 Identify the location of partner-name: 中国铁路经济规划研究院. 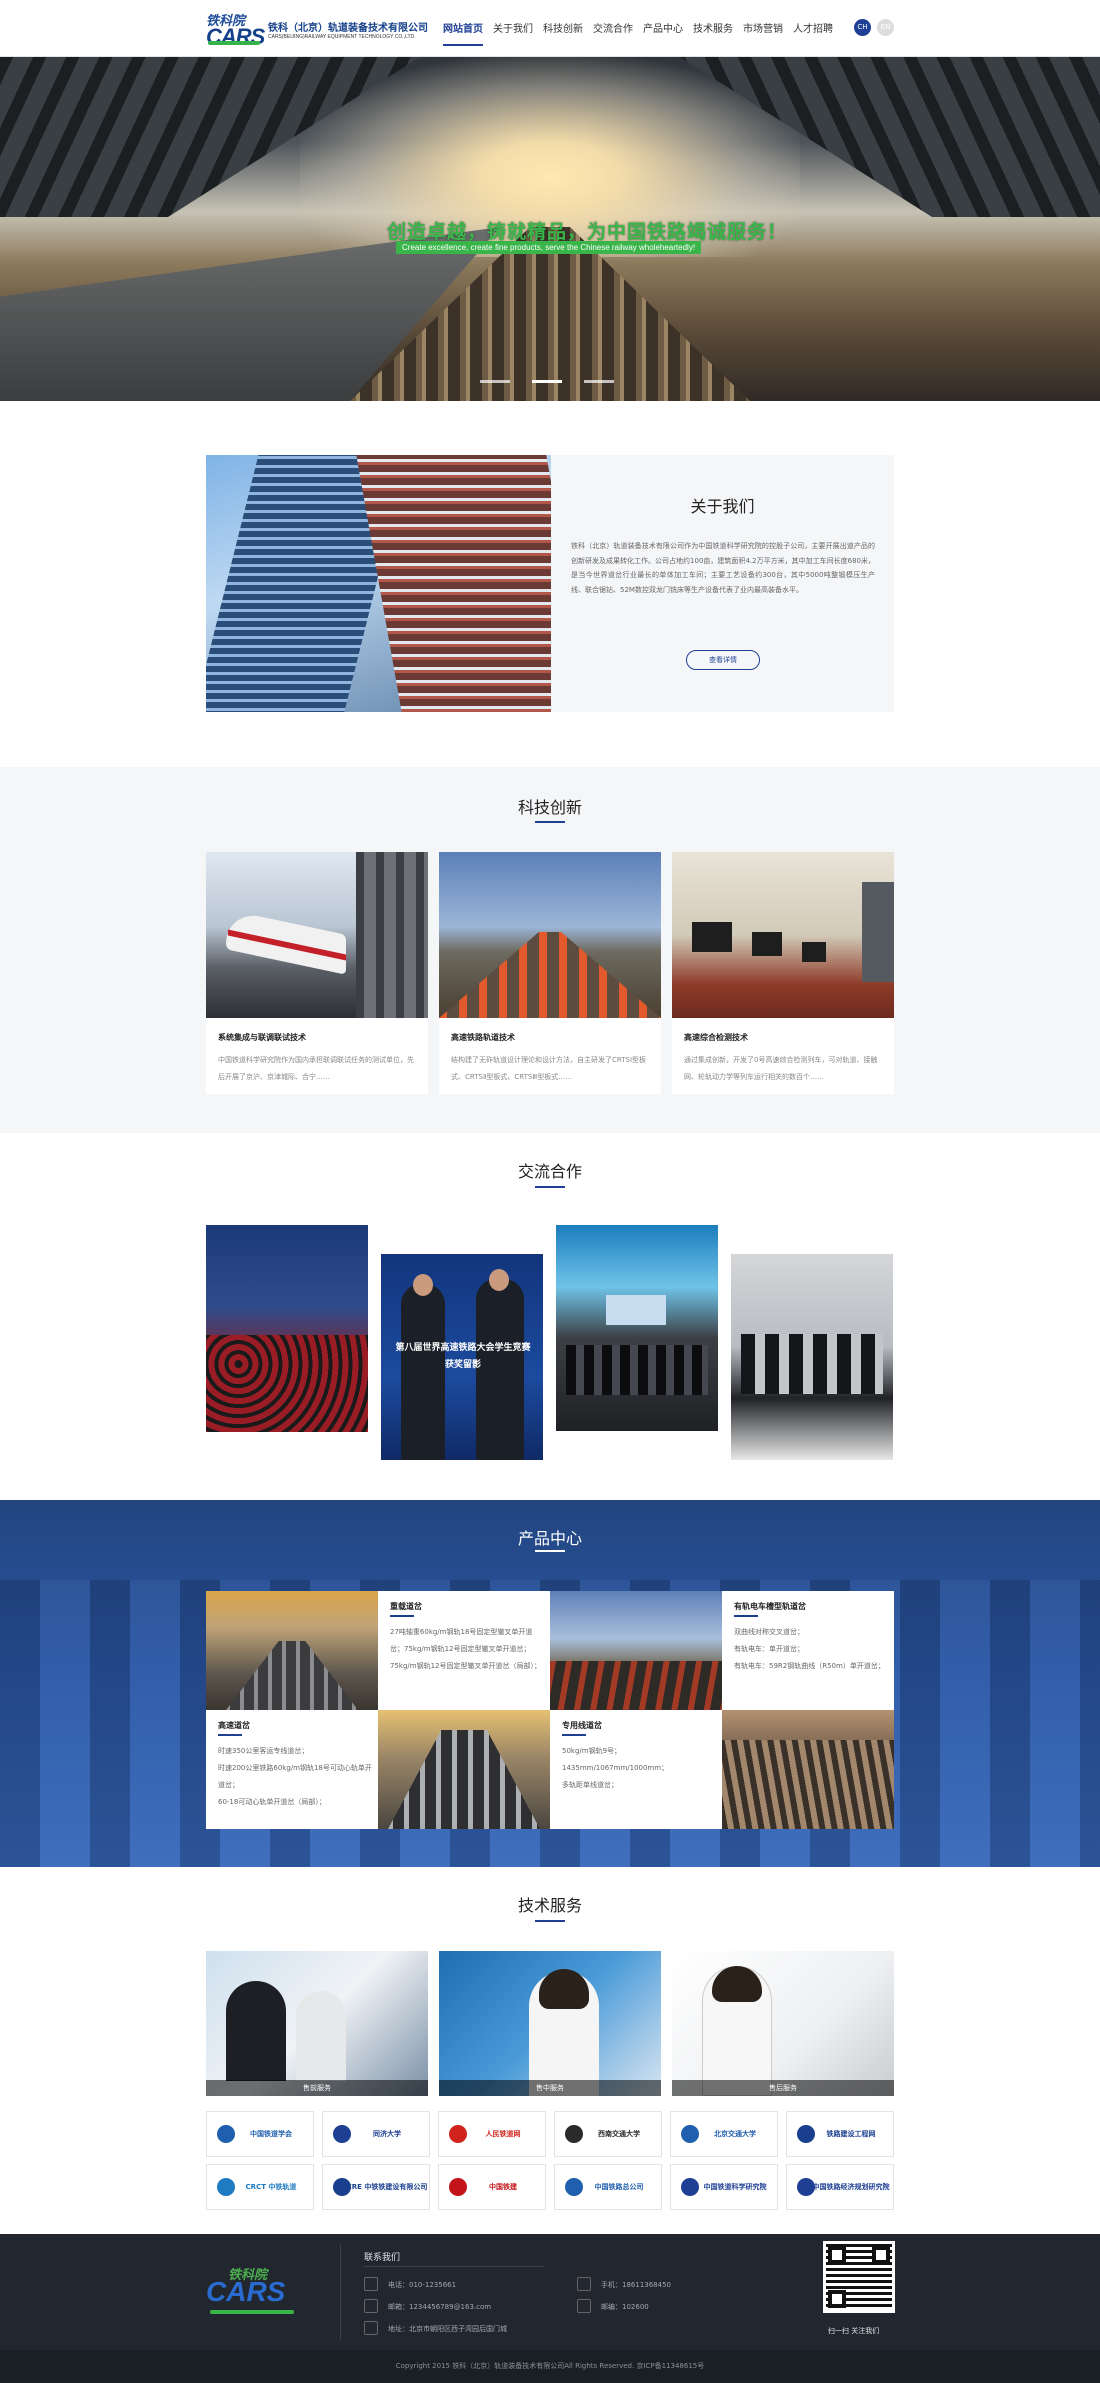
(851, 2187).